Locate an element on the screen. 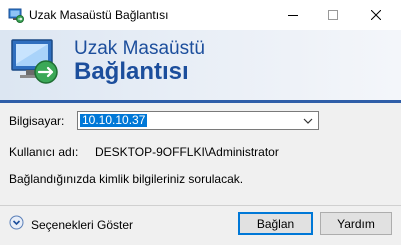 Image resolution: width=401 pixels, height=245 pixels. close-icon is located at coordinates (376, 15).